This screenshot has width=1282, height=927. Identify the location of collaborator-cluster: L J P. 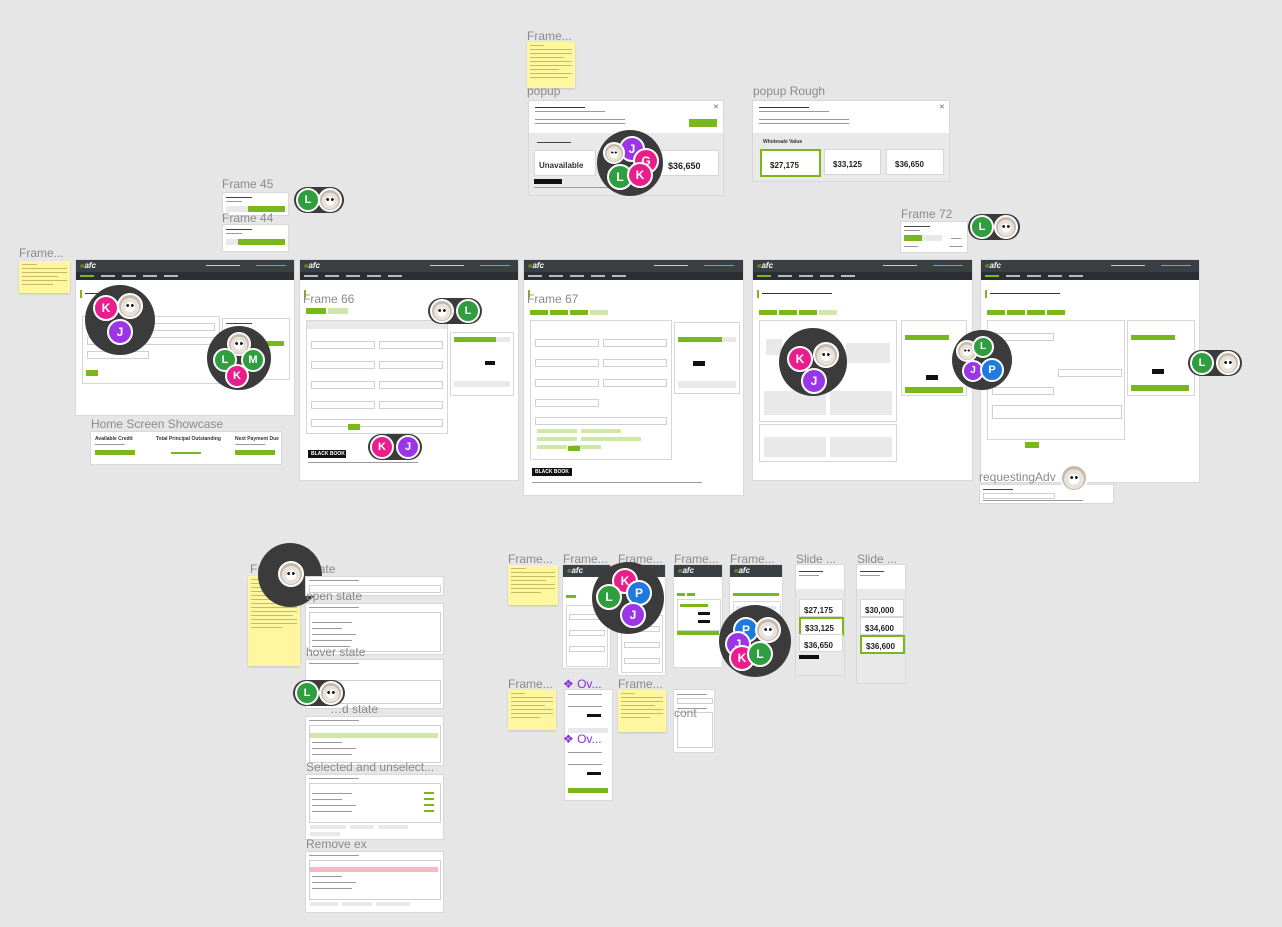
(982, 360).